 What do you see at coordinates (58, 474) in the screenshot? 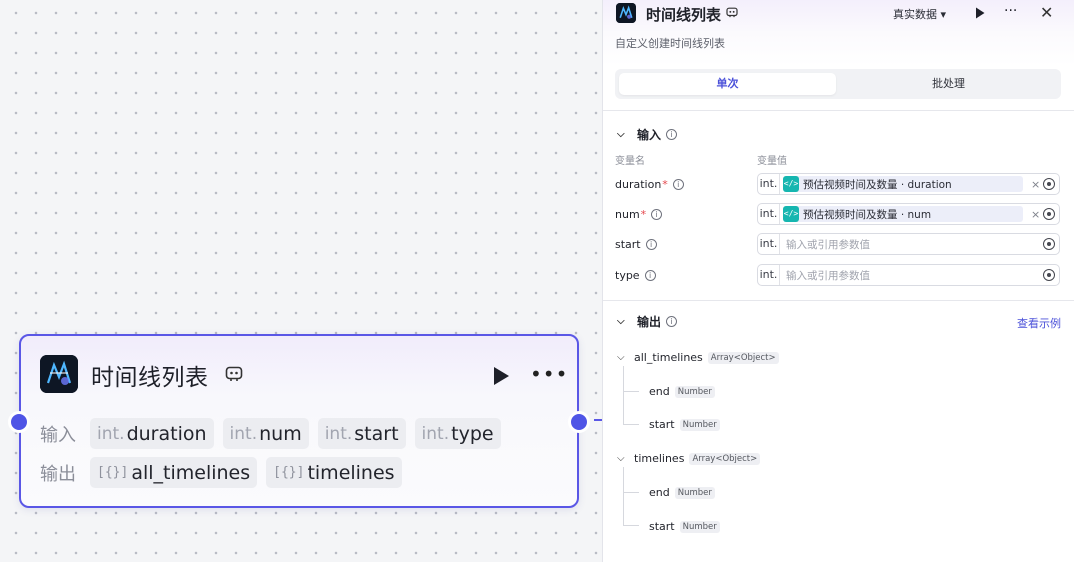
I see `output-label: 输出` at bounding box center [58, 474].